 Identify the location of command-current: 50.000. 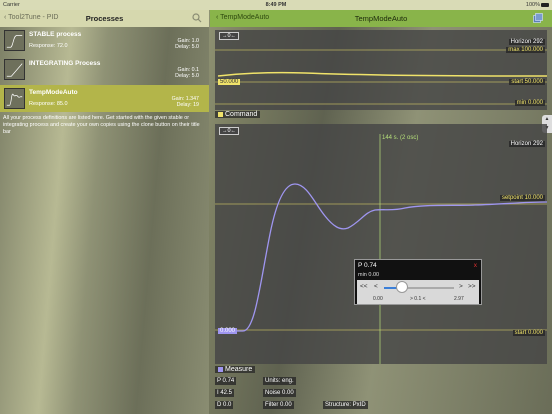
(229, 82).